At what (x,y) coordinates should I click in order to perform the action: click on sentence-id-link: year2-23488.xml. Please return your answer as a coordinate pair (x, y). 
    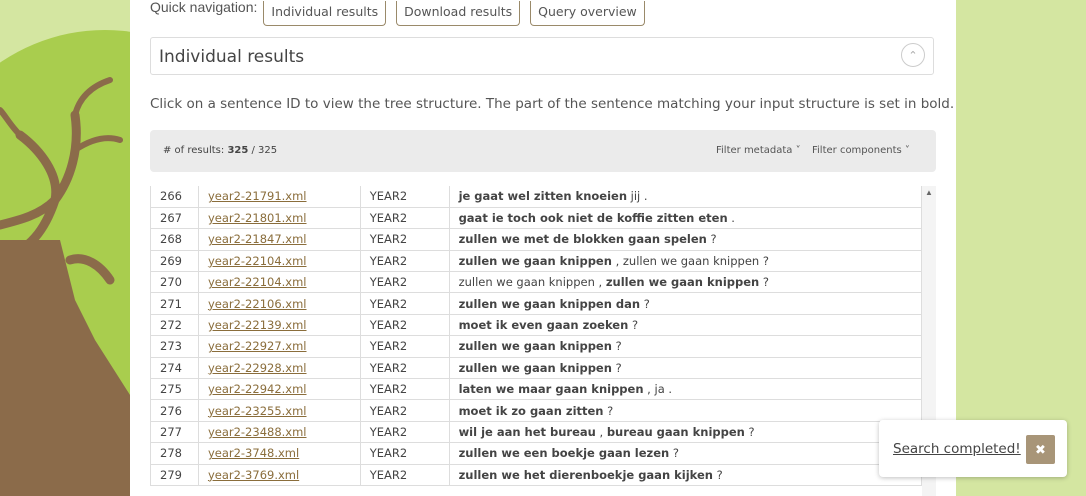
    Looking at the image, I should click on (257, 432).